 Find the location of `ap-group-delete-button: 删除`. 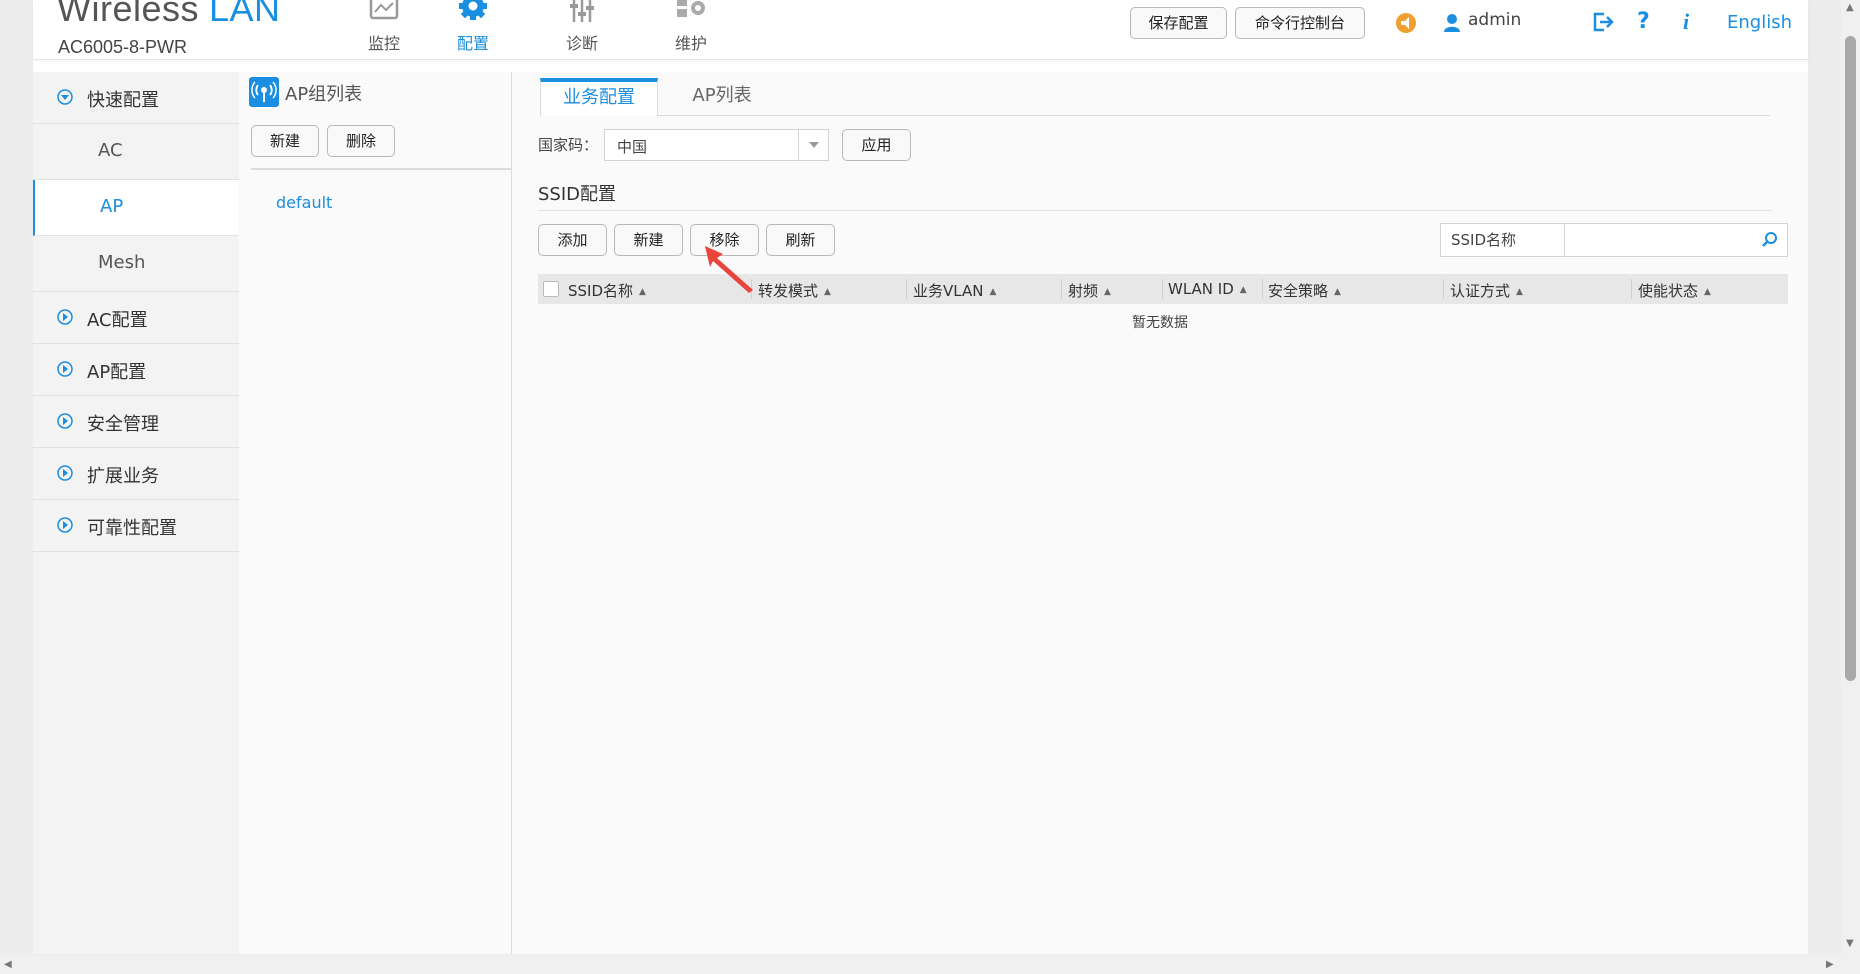

ap-group-delete-button: 删除 is located at coordinates (361, 141).